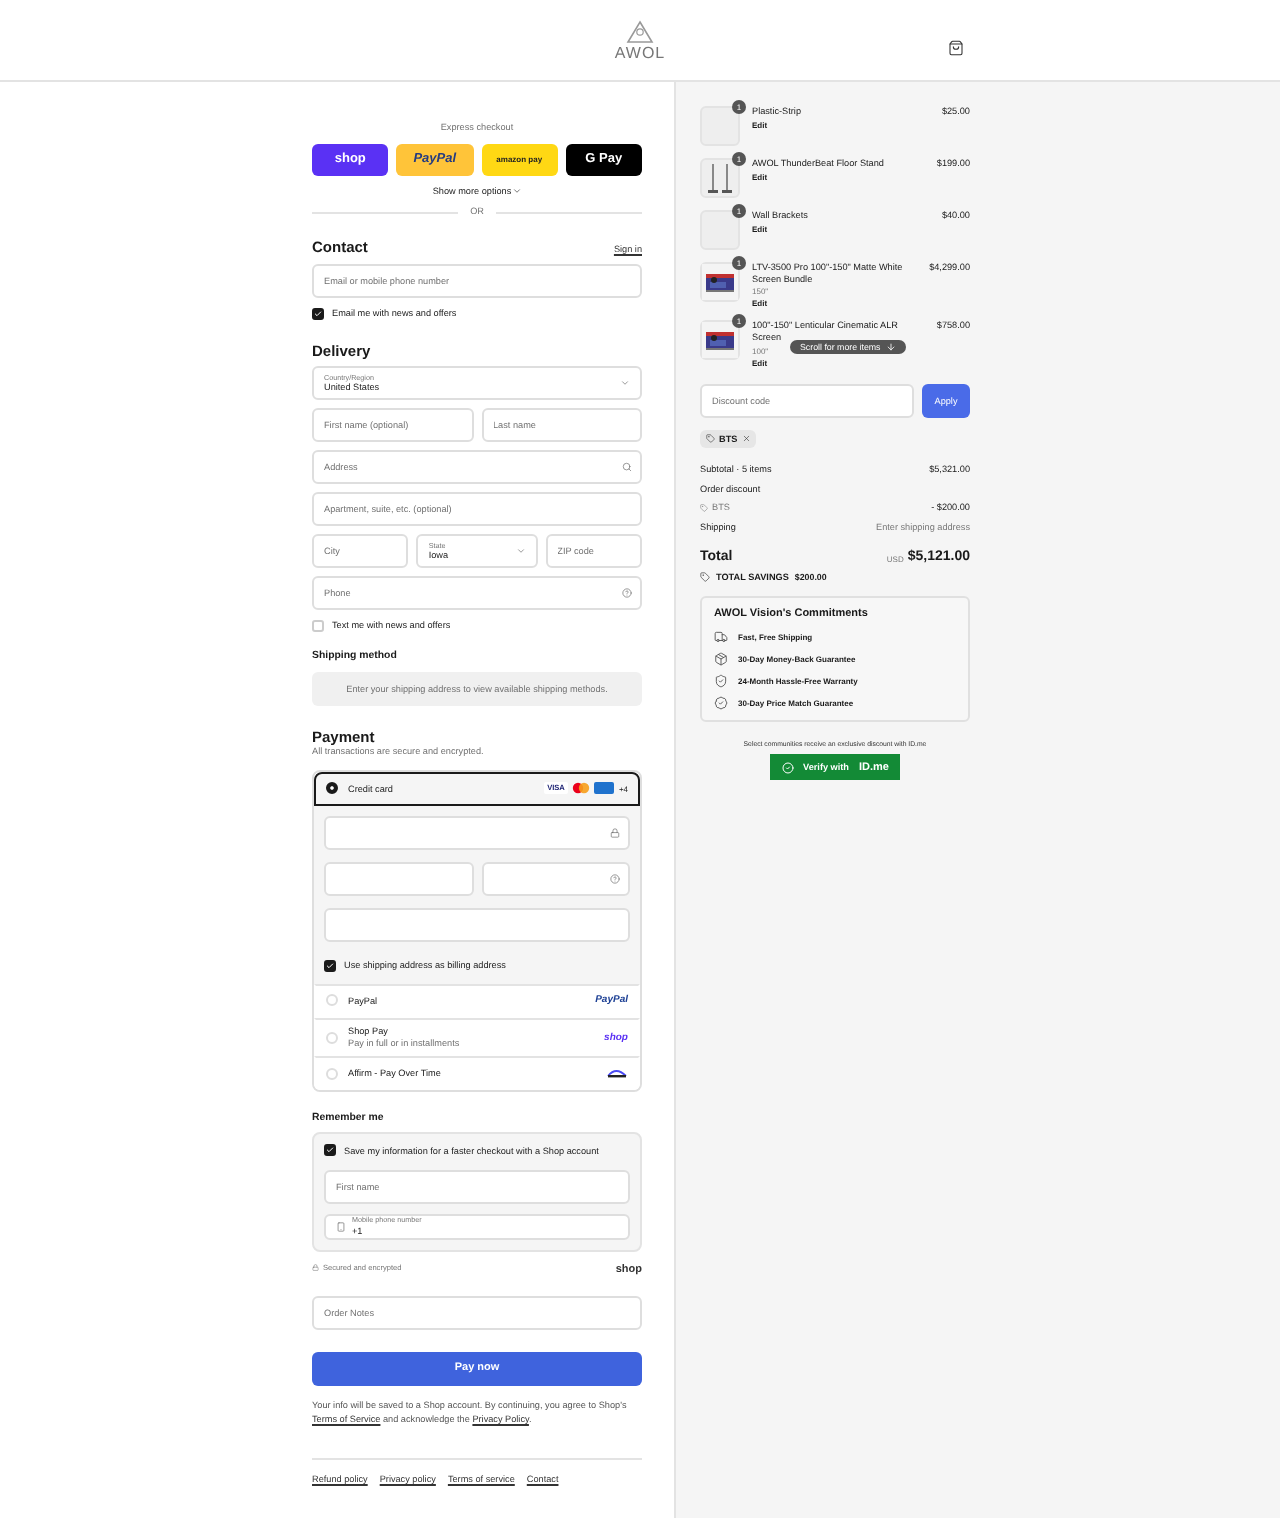  What do you see at coordinates (640, 52) in the screenshot?
I see `logo-text: AWOL` at bounding box center [640, 52].